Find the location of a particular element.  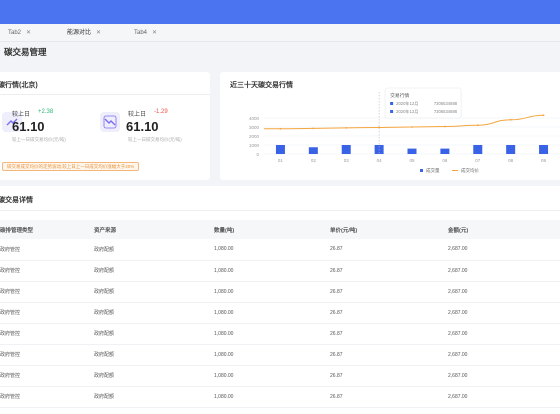

x-tick-label: 07 is located at coordinates (478, 160).